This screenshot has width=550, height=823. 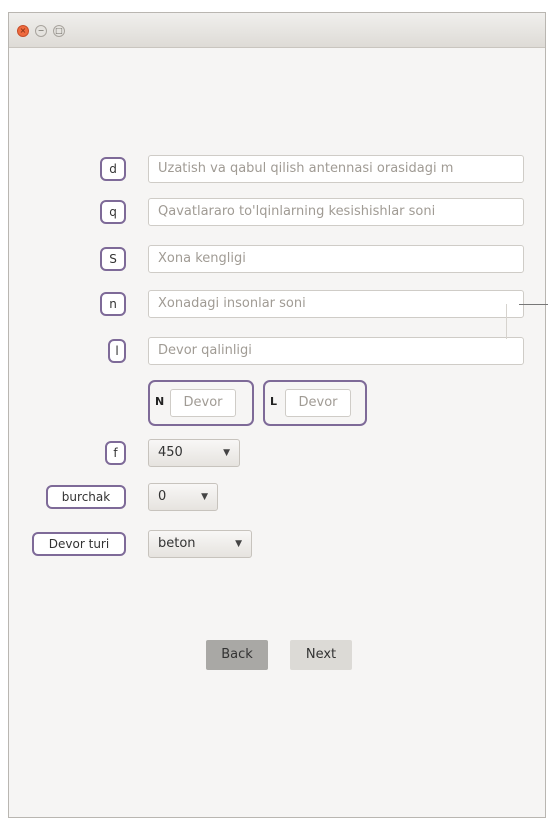 What do you see at coordinates (115, 453) in the screenshot?
I see `label-f: f` at bounding box center [115, 453].